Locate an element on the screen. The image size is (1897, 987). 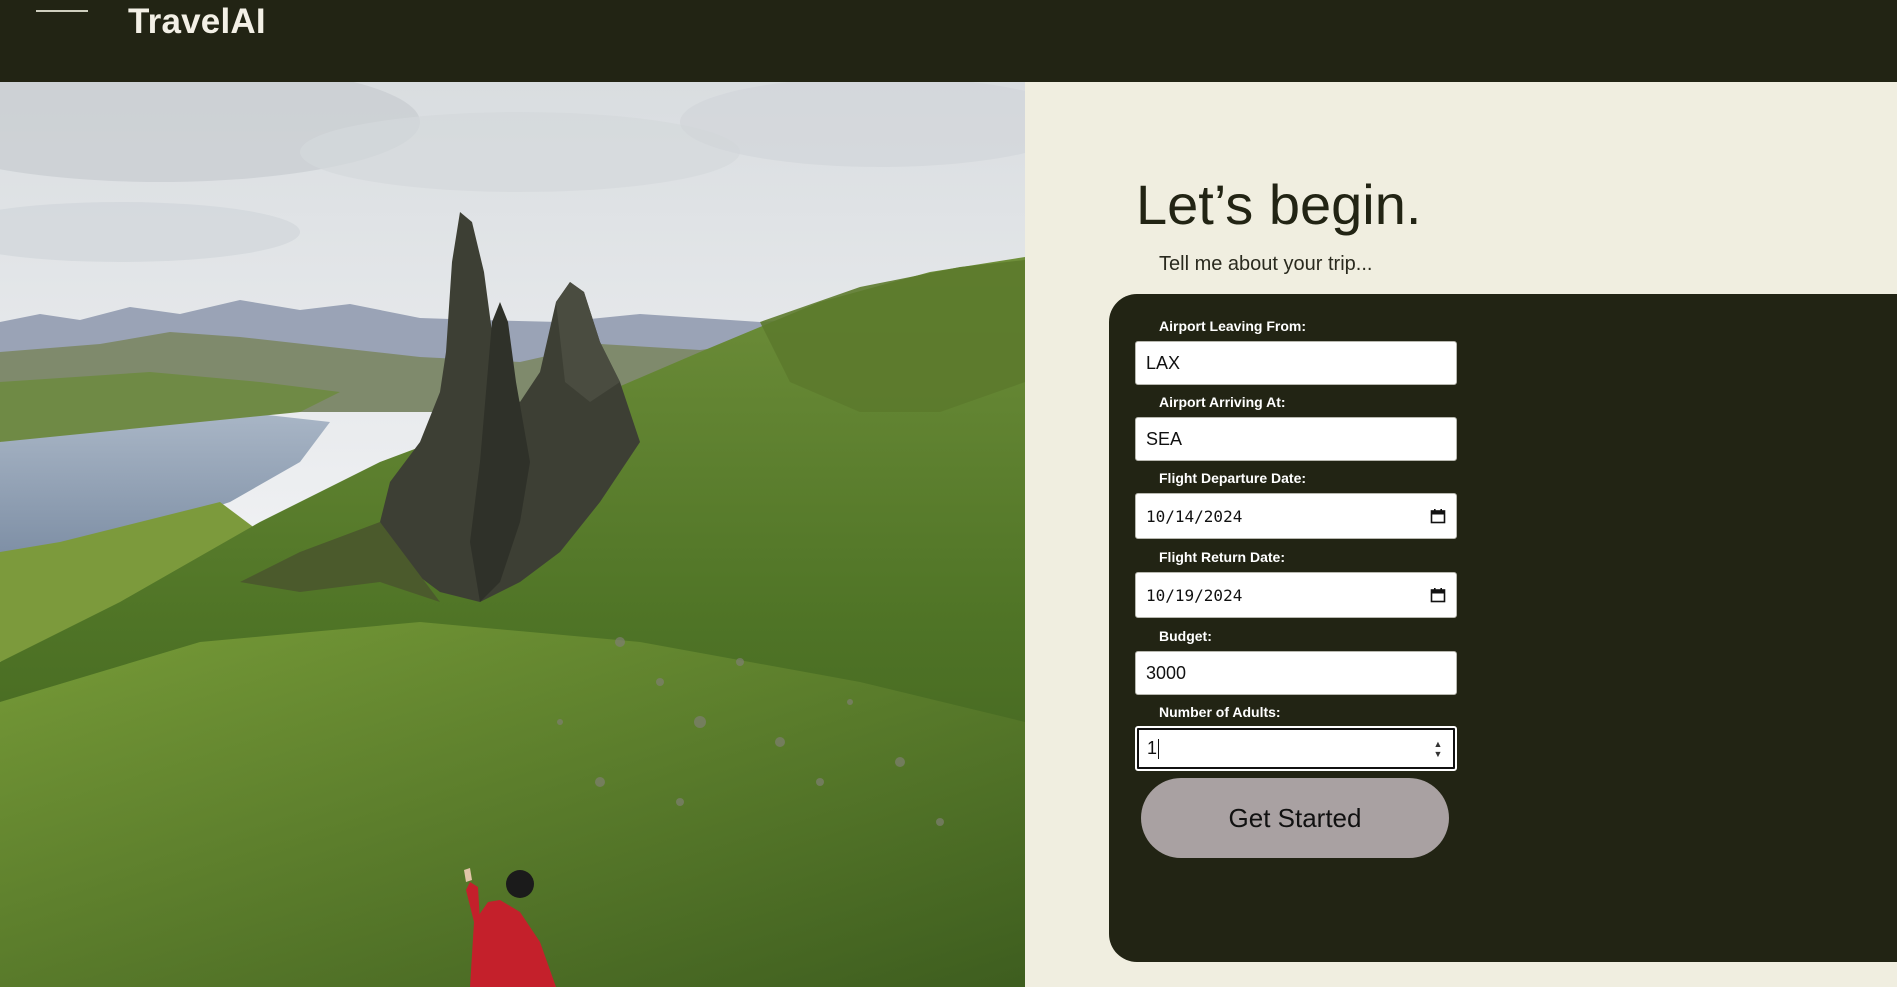
departure-date-value: 10/14/2024 is located at coordinates (1194, 516).